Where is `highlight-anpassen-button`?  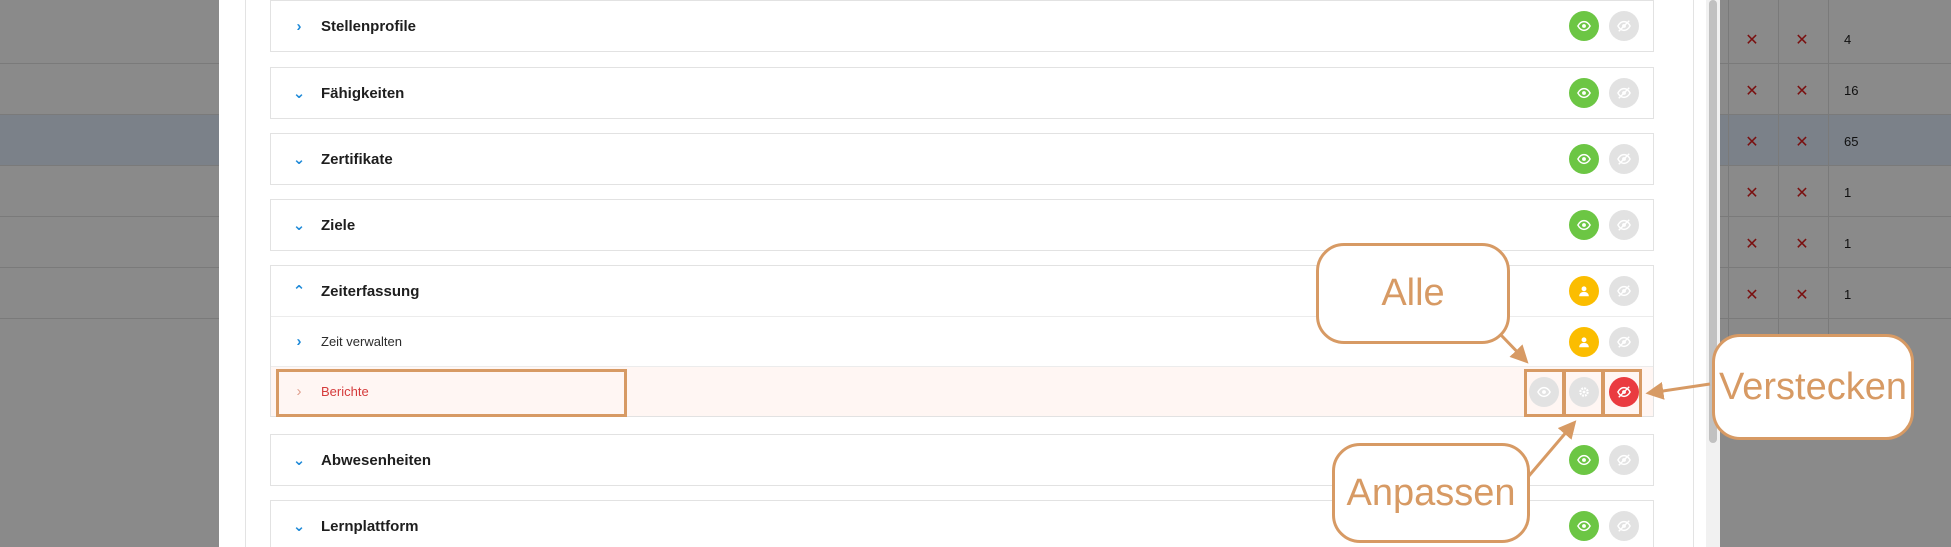 highlight-anpassen-button is located at coordinates (1583, 393).